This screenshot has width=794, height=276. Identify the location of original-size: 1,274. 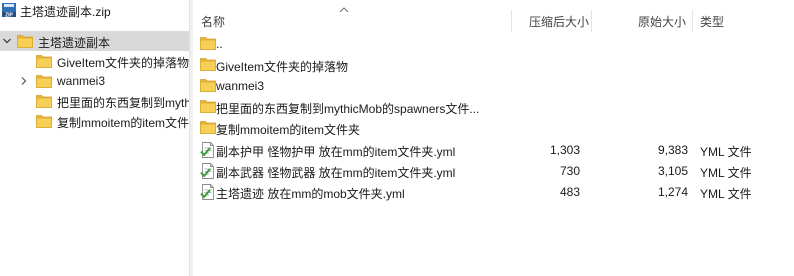
(672, 192).